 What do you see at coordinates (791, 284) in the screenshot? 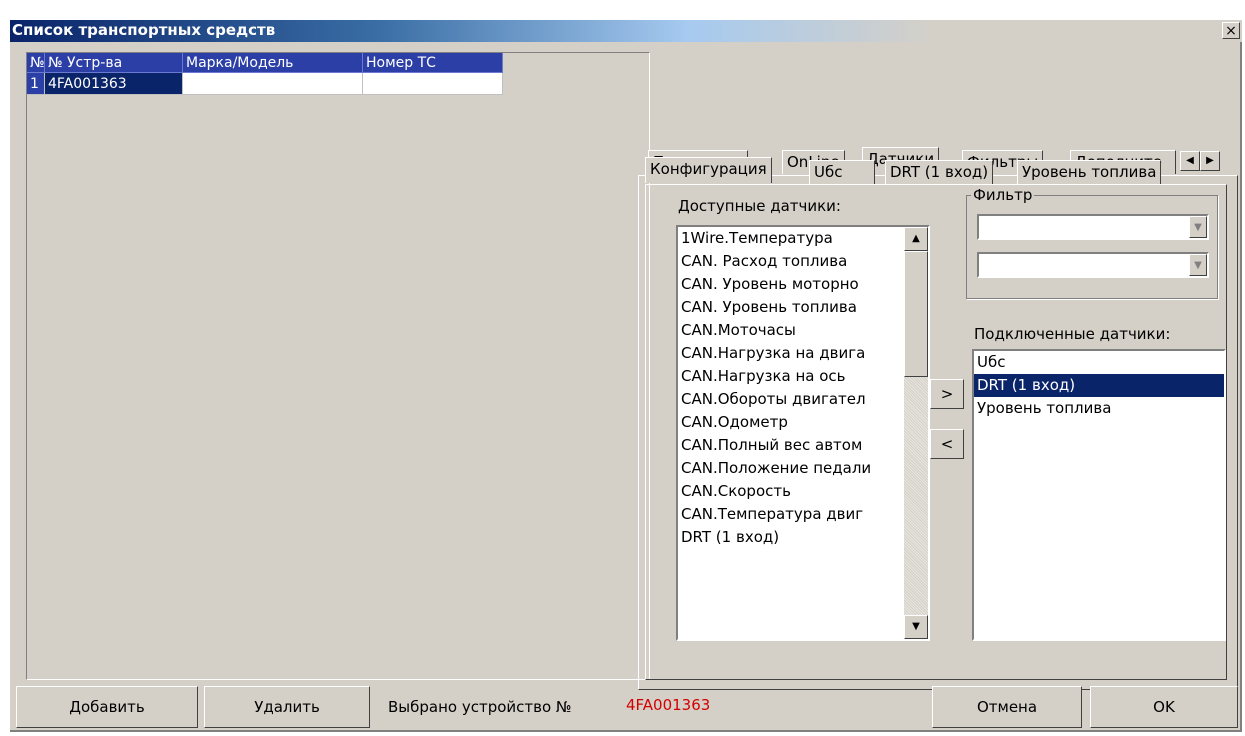
I see `list-item: CAN. Уровень моторно` at bounding box center [791, 284].